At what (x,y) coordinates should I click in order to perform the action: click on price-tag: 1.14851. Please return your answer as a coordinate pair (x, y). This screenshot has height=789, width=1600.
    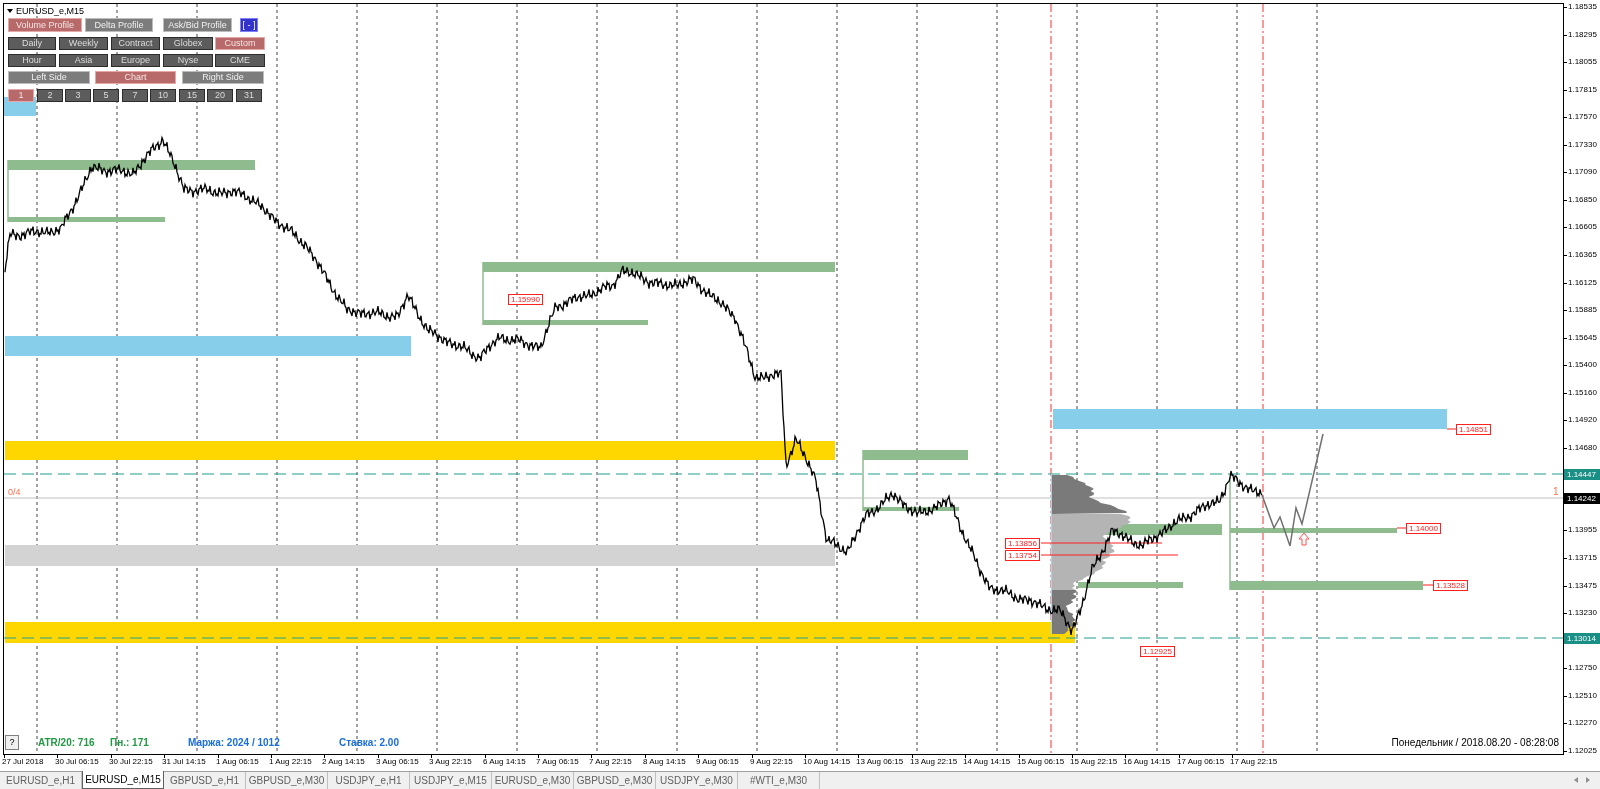
    Looking at the image, I should click on (1473, 429).